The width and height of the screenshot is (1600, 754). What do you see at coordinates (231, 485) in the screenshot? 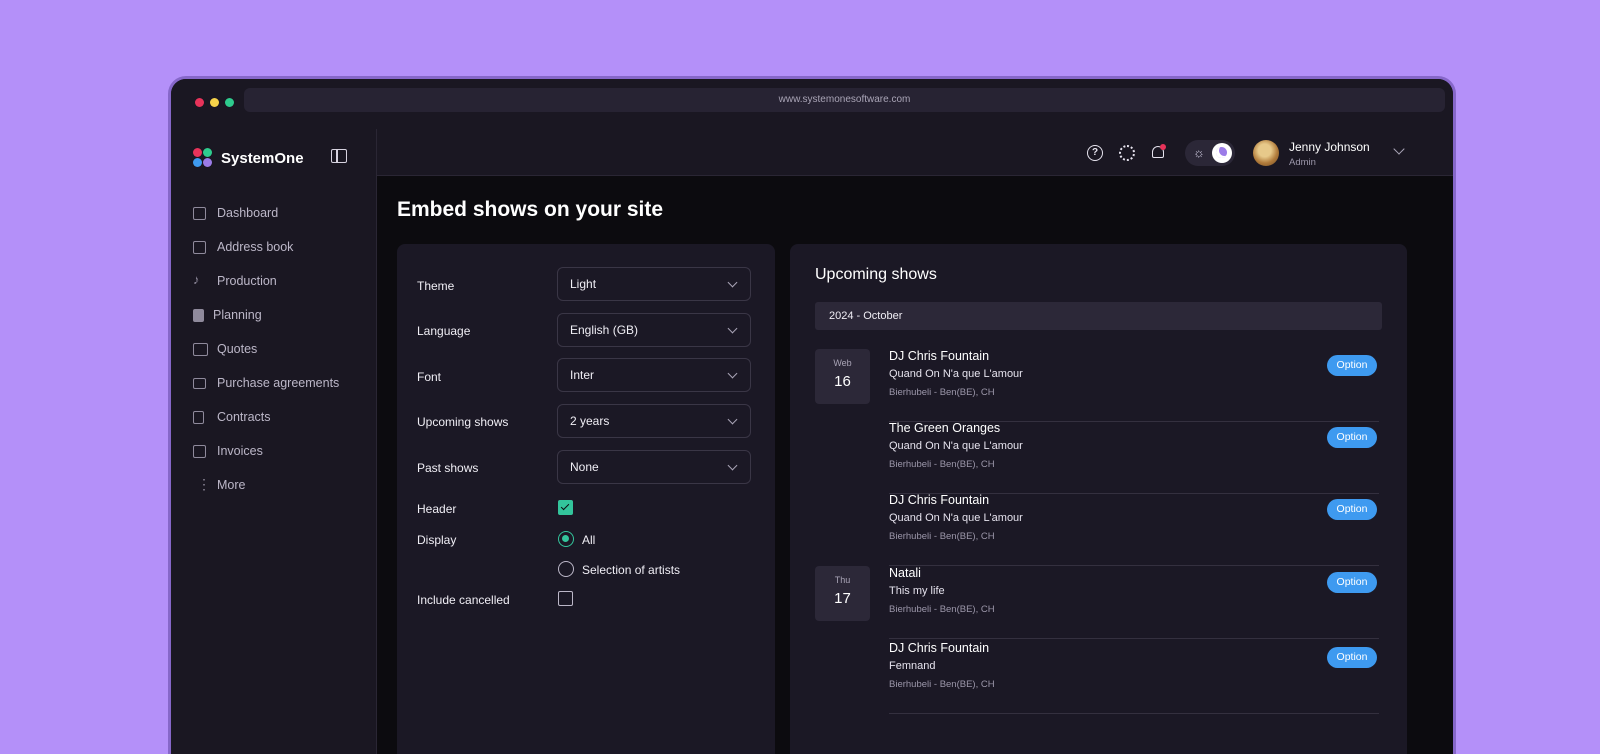
I see `sidebar-item-label: More` at bounding box center [231, 485].